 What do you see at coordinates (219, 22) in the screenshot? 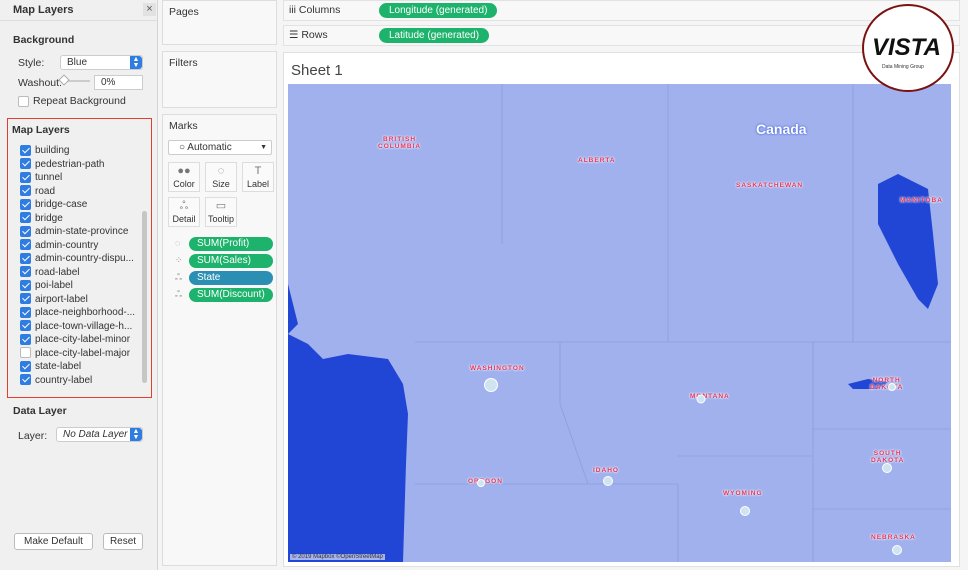
I see `pages-shelf: Pages` at bounding box center [219, 22].